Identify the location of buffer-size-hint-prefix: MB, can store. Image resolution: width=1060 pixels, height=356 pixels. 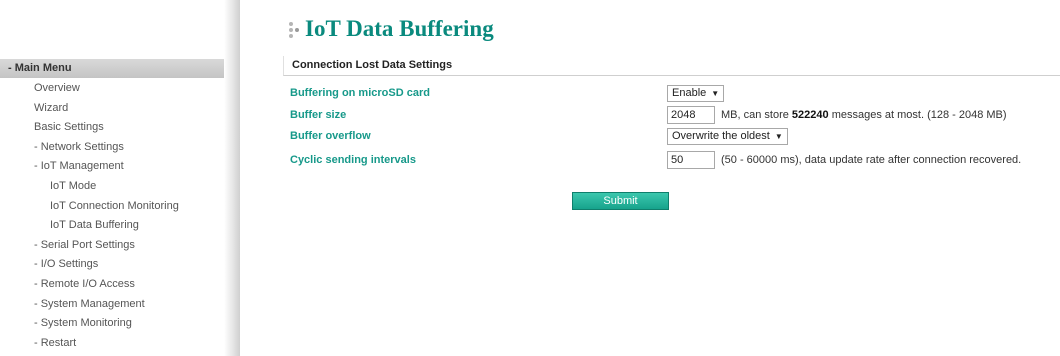
(755, 115).